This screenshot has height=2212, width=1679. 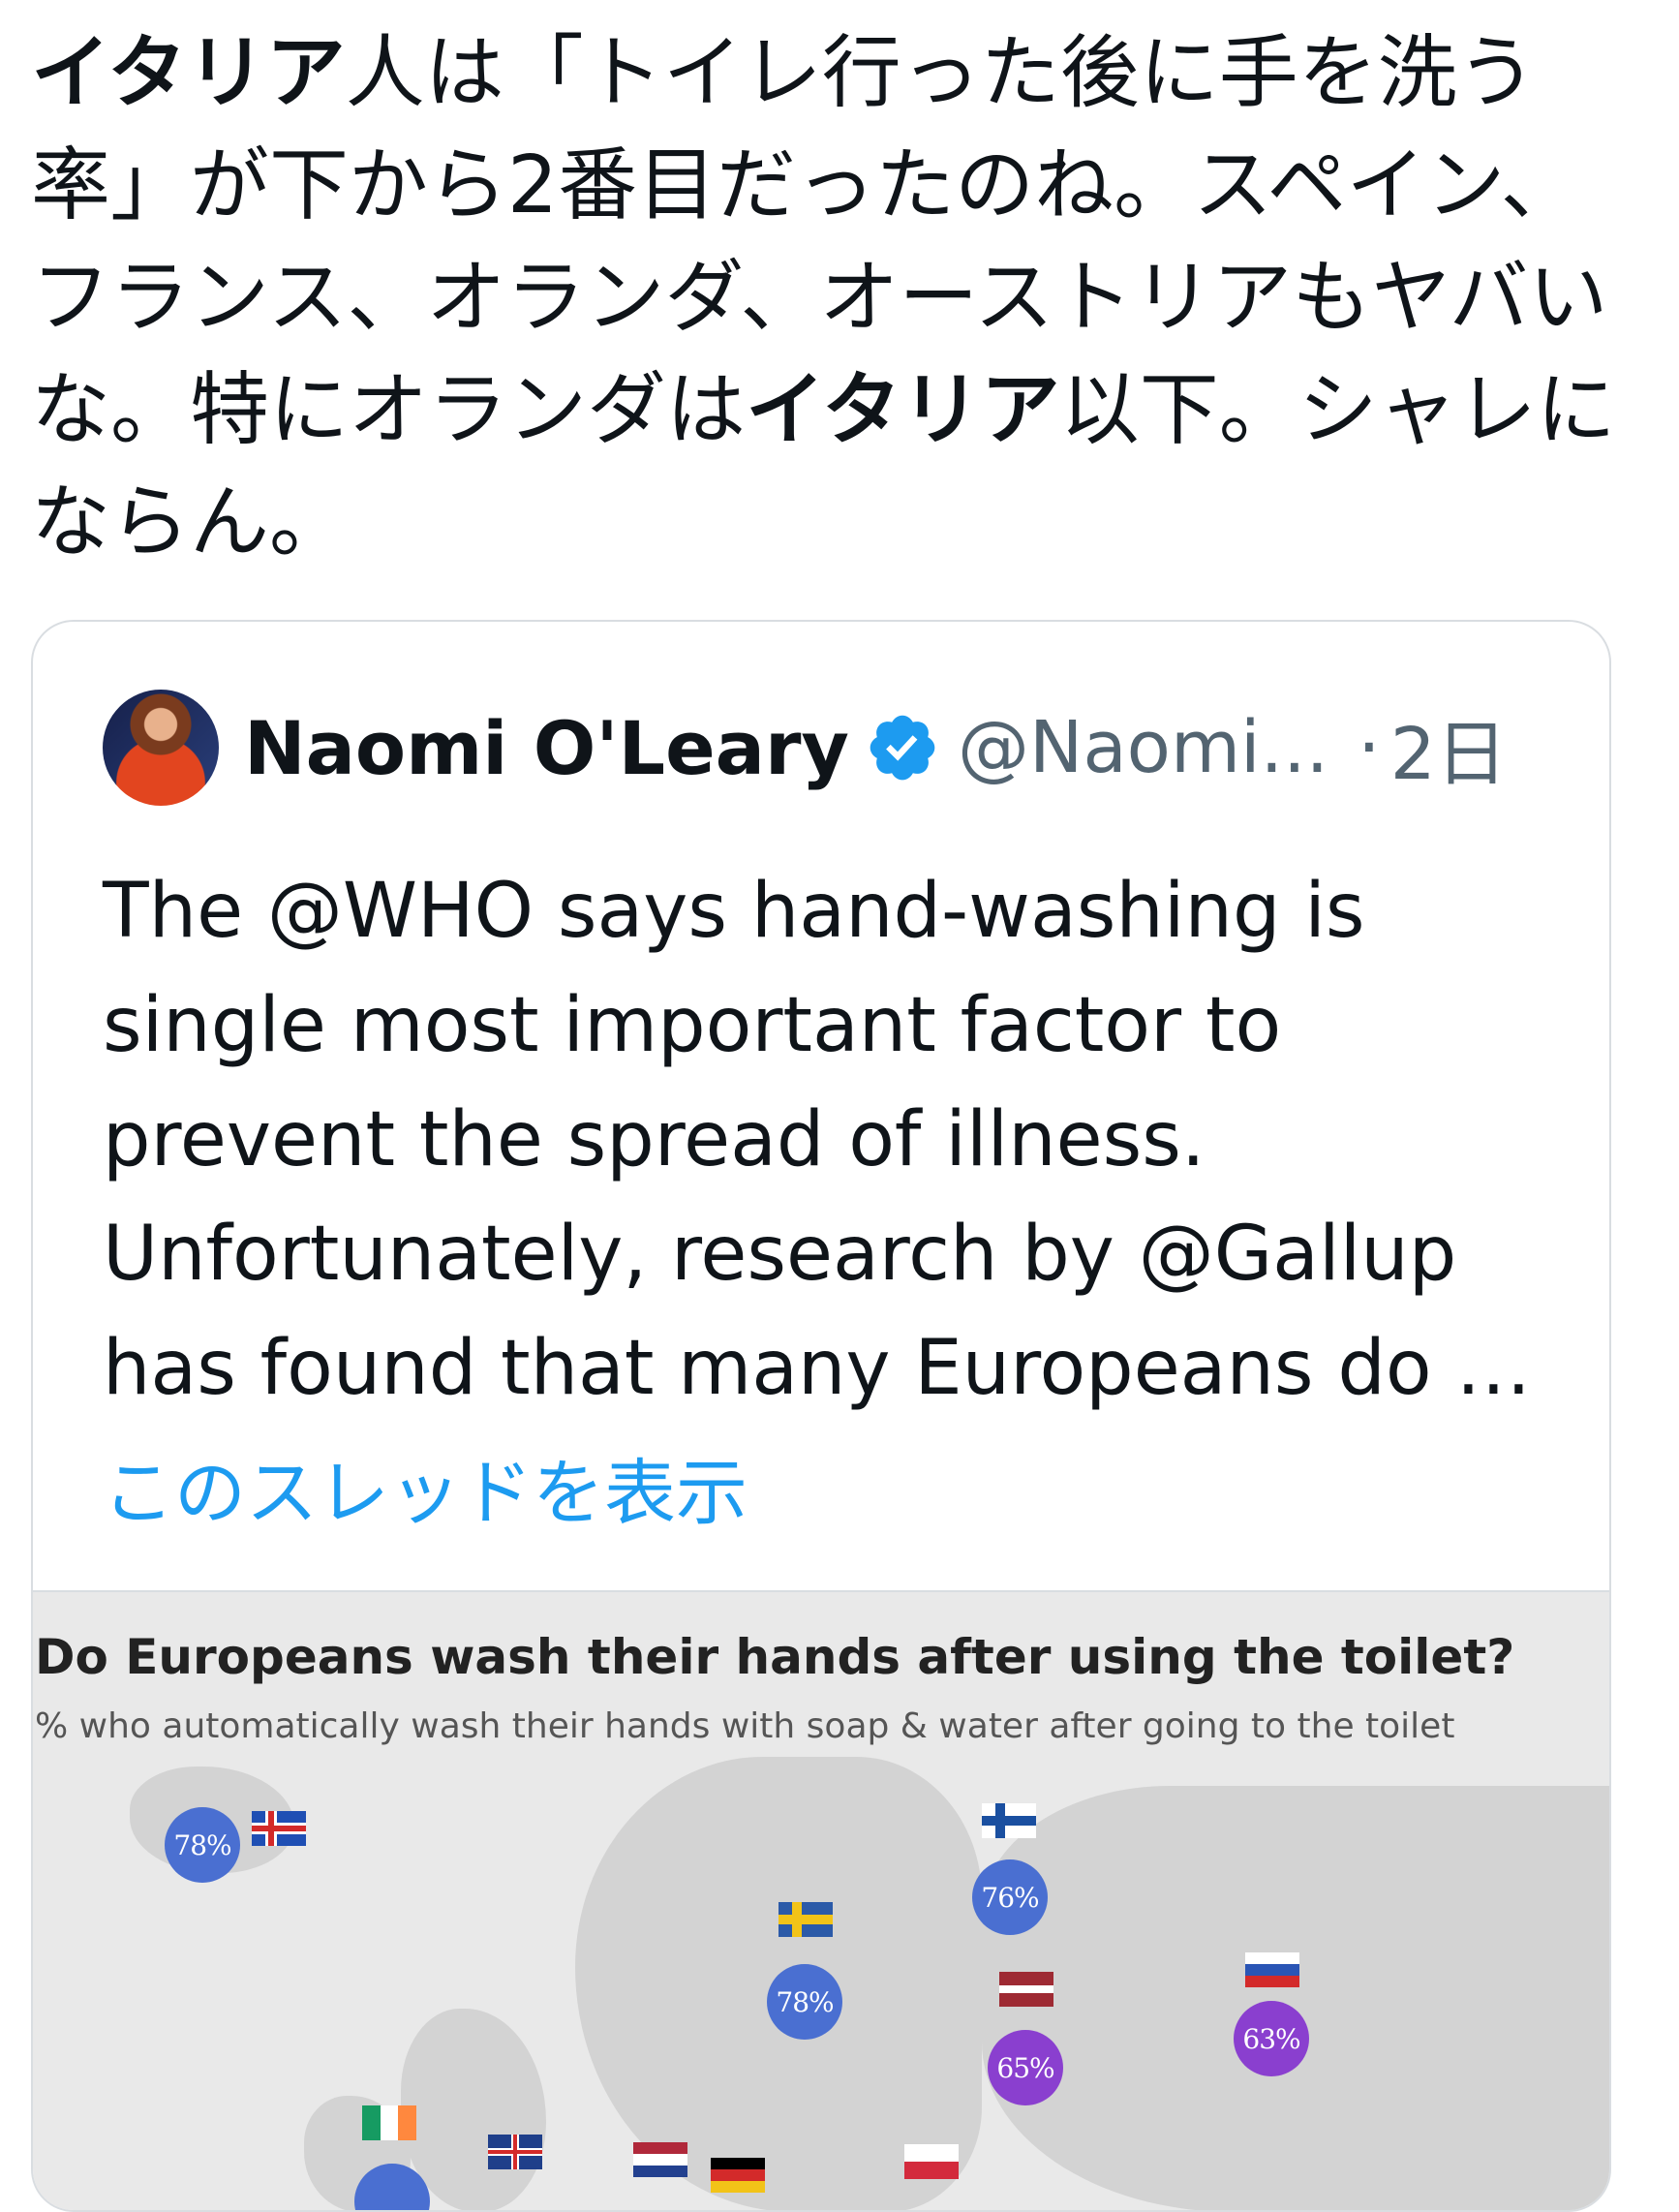 What do you see at coordinates (426, 1487) in the screenshot?
I see `show-thread-link: このスレッドを表示` at bounding box center [426, 1487].